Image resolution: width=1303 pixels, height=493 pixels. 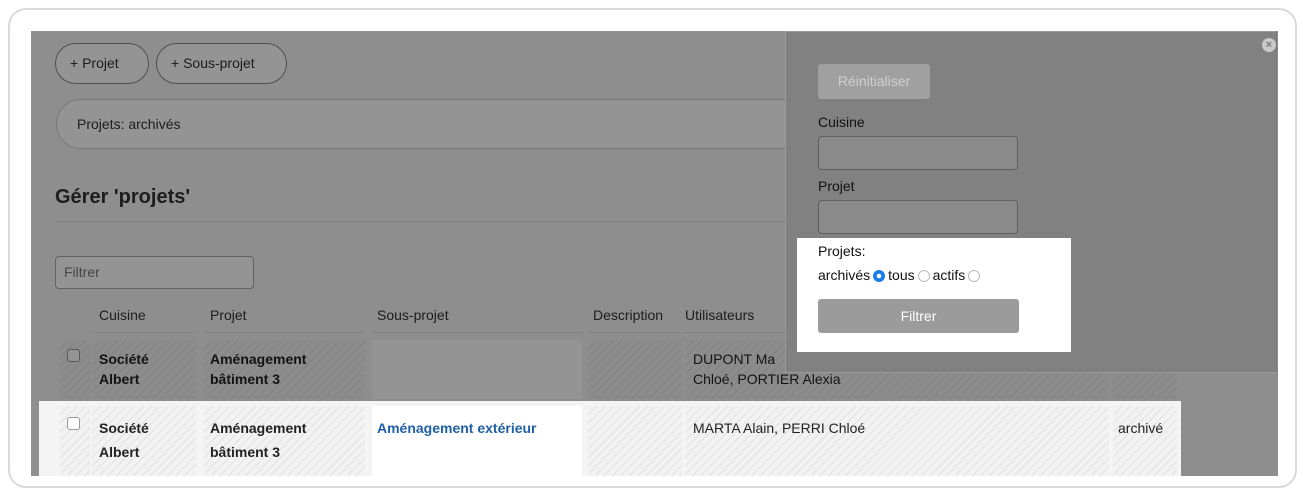 What do you see at coordinates (897, 441) in the screenshot?
I see `cell-utilisateurs` at bounding box center [897, 441].